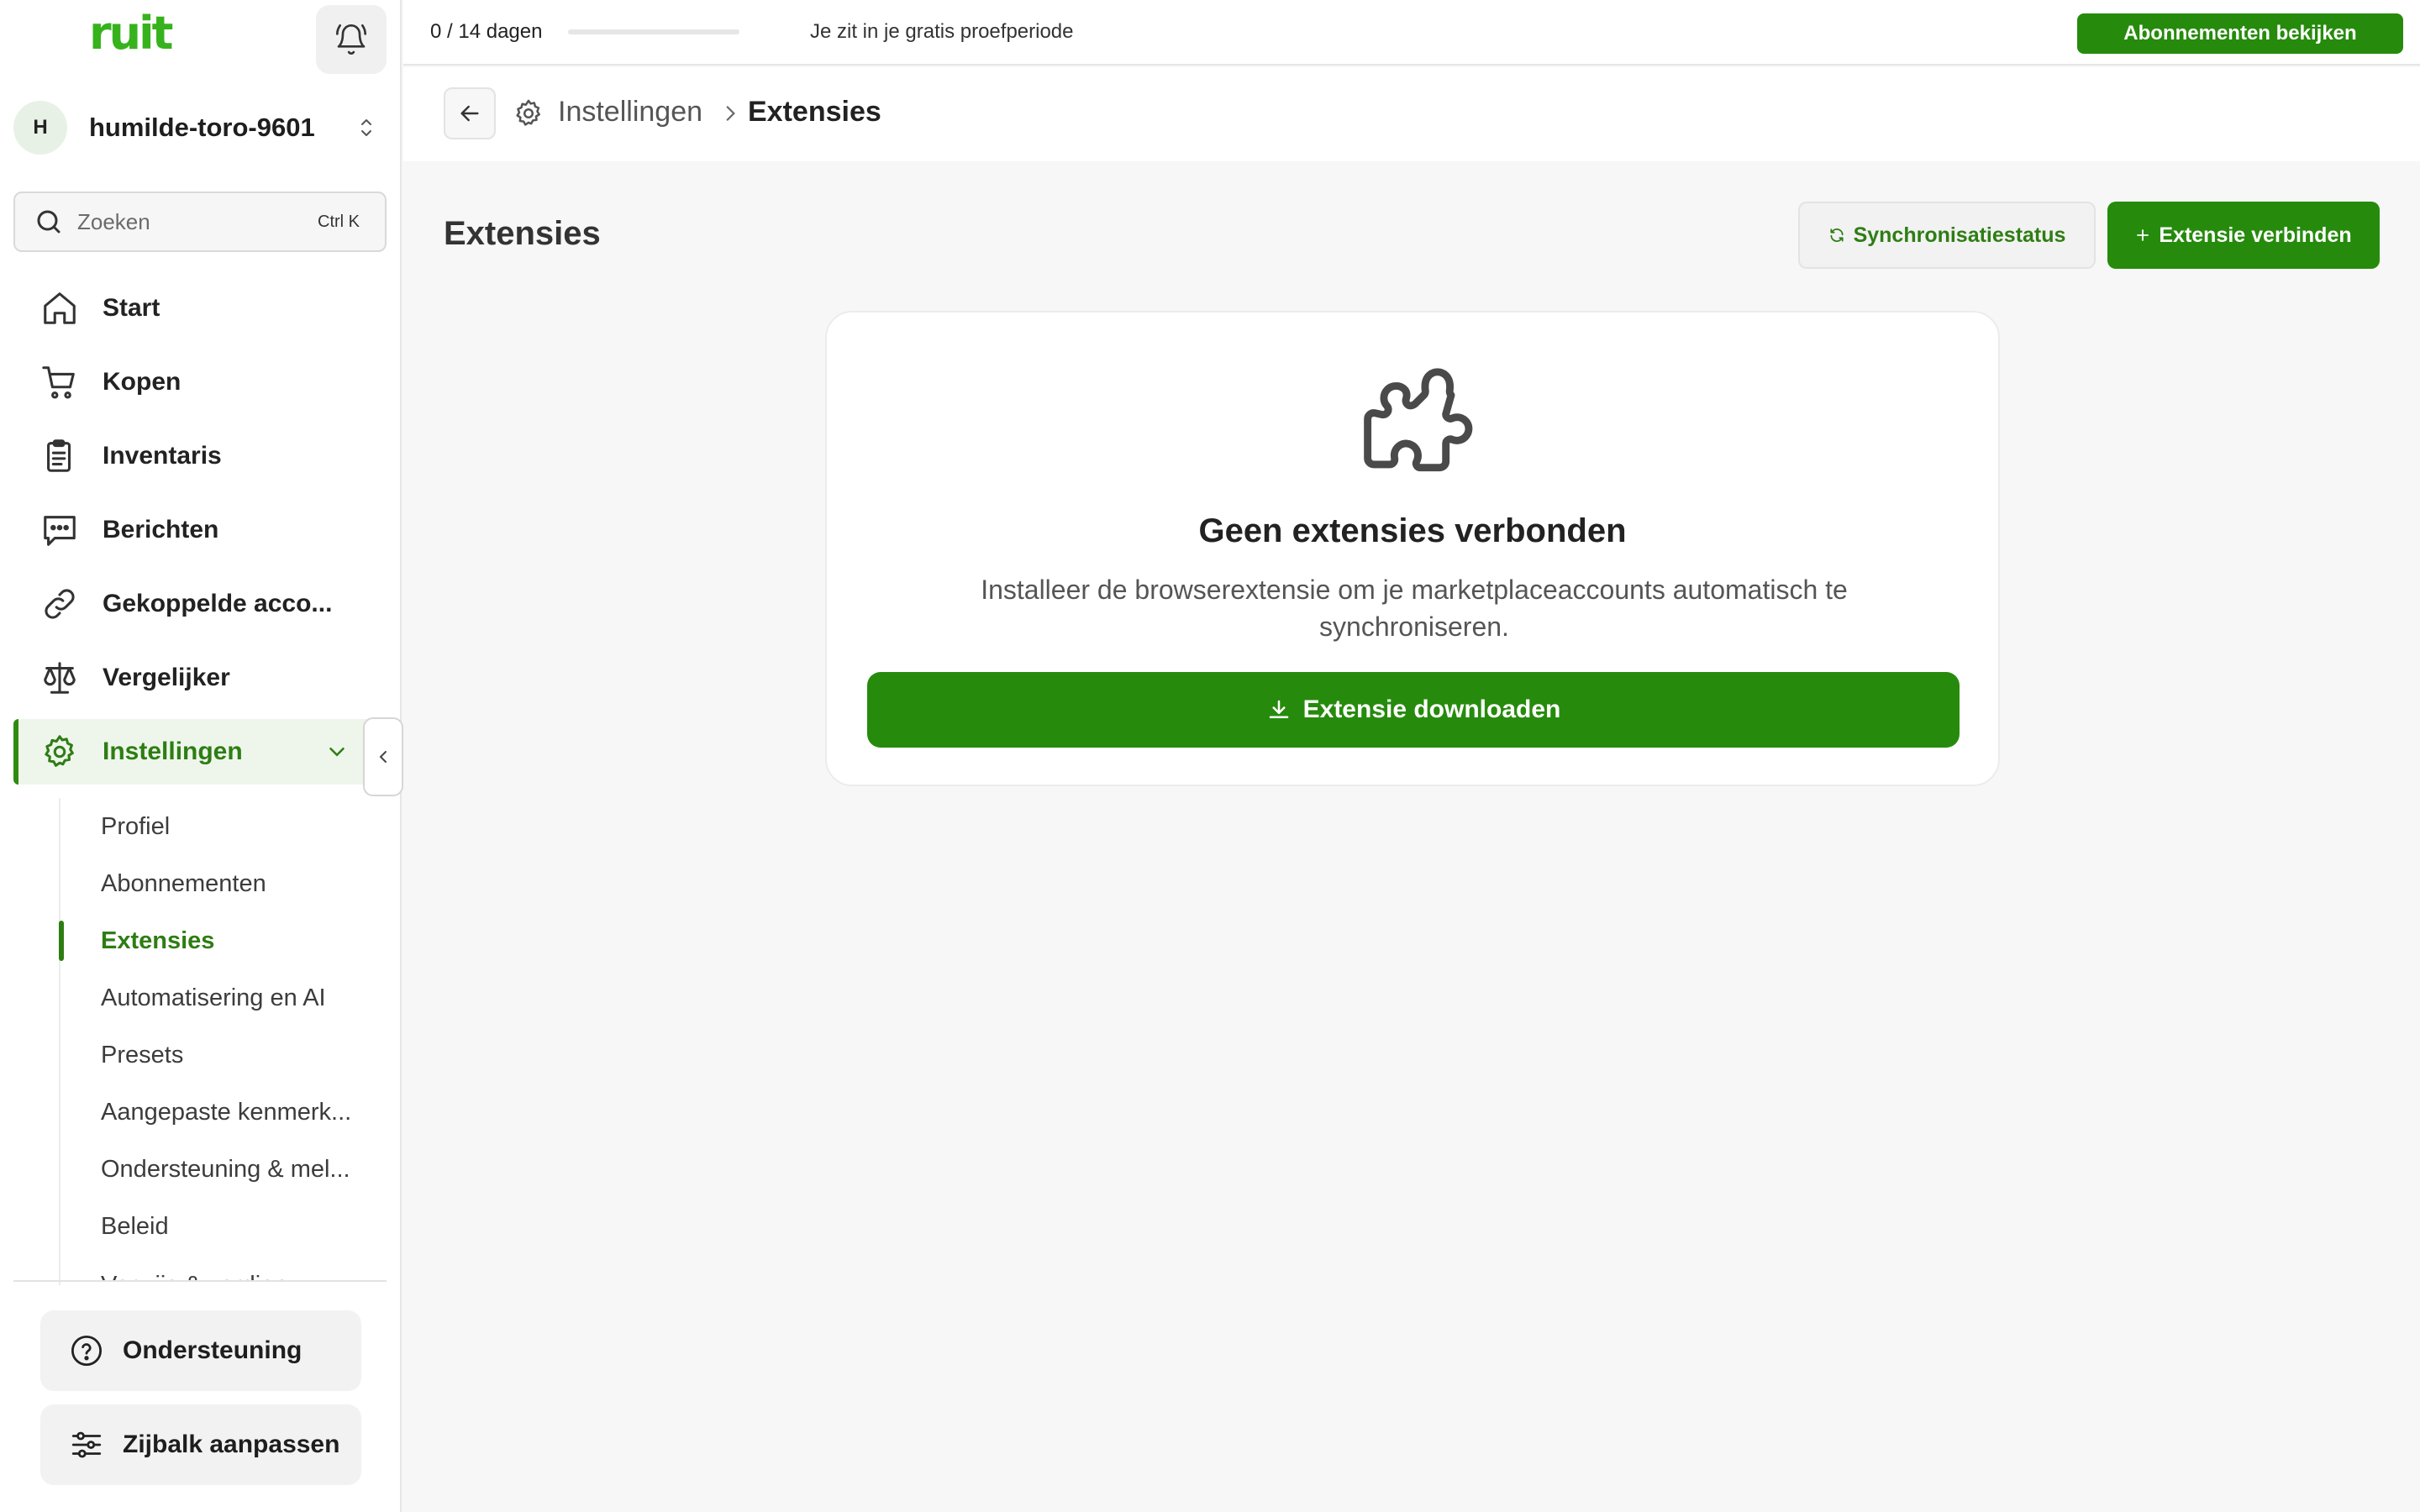 The width and height of the screenshot is (2420, 1512). What do you see at coordinates (1418, 420) in the screenshot?
I see `puzzle-icon` at bounding box center [1418, 420].